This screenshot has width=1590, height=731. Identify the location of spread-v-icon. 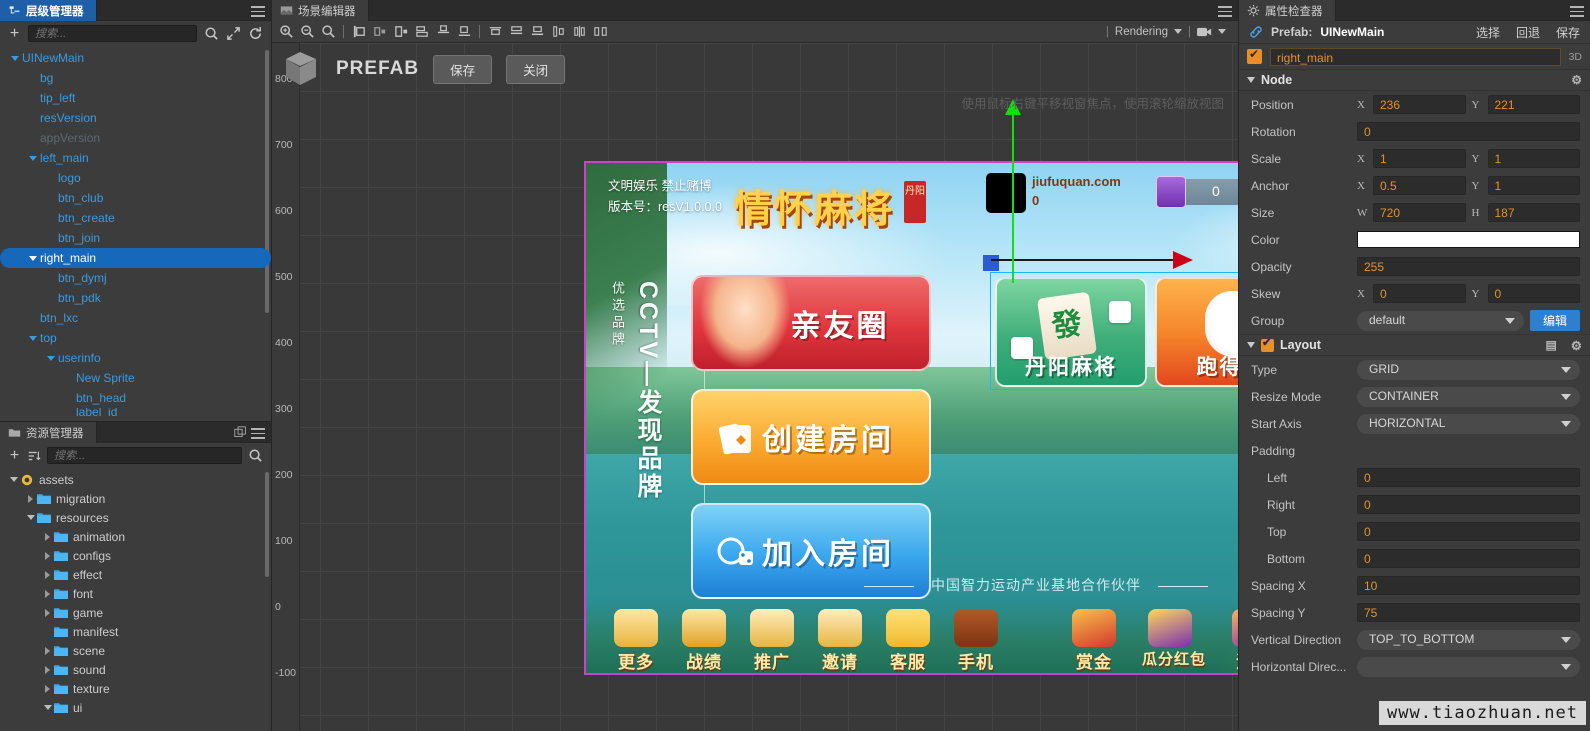
(579, 32).